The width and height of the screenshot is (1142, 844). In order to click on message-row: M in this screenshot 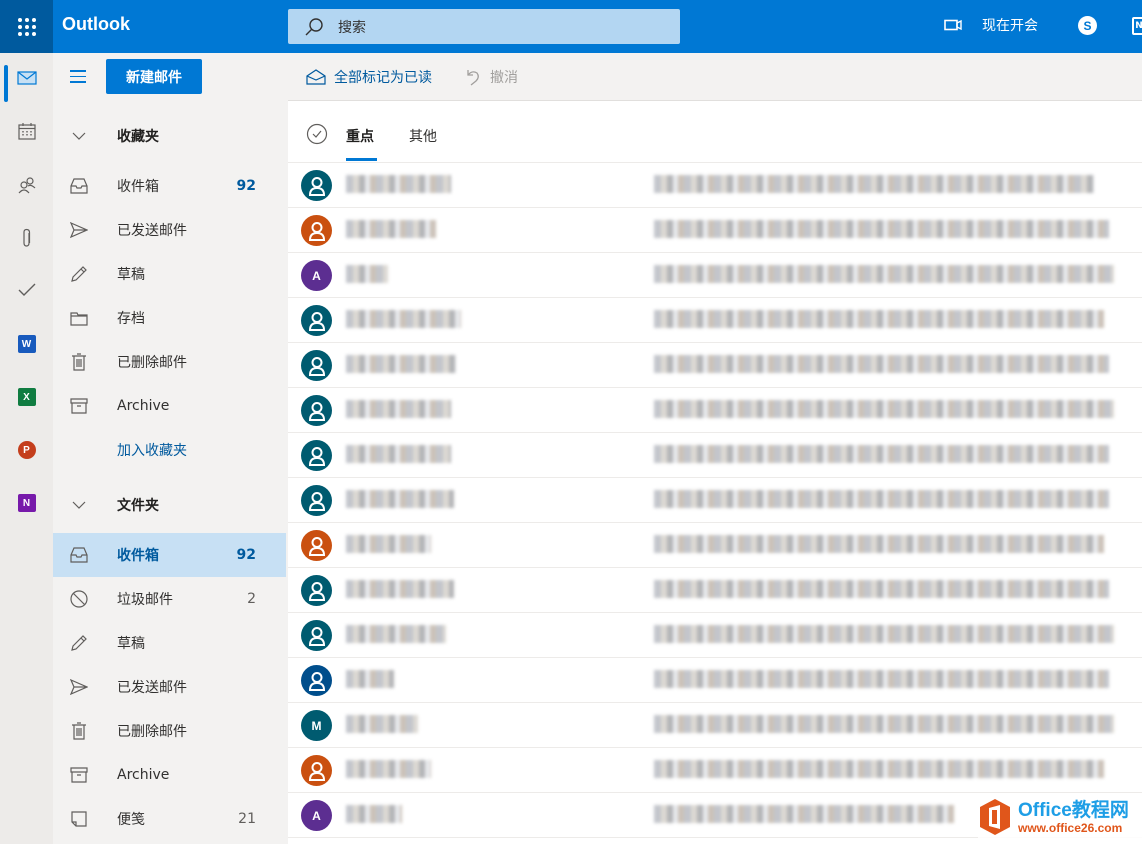, I will do `click(715, 725)`.